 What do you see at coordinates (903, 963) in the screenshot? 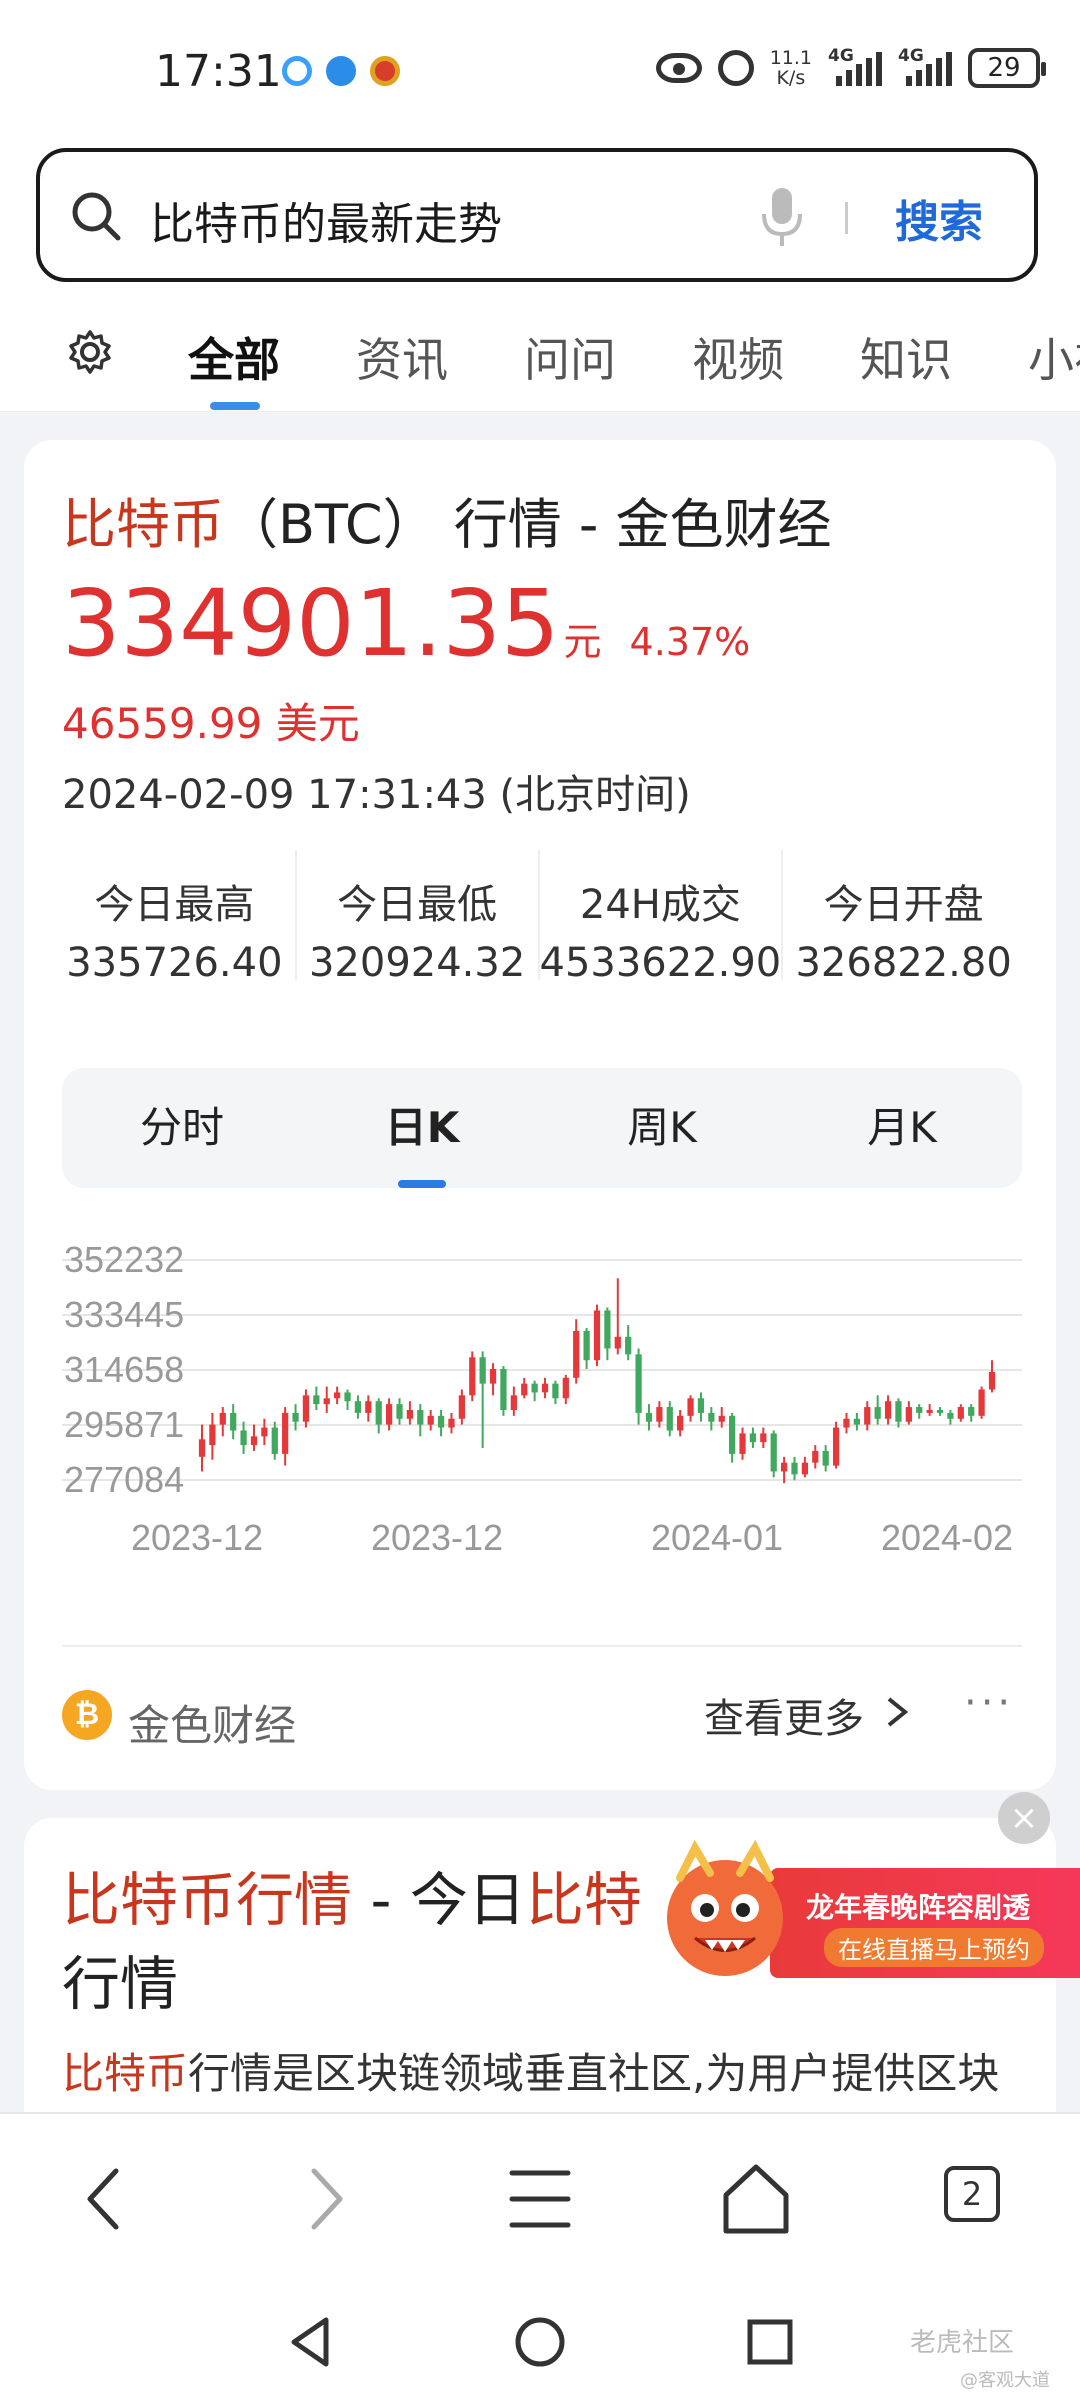
I see `stat-value: 326822.80` at bounding box center [903, 963].